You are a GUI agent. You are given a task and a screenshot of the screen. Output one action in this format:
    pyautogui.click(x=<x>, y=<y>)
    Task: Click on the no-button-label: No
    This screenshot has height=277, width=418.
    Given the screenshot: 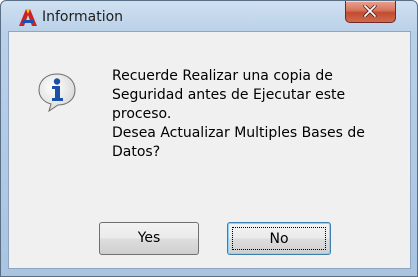 What is the action you would take?
    pyautogui.click(x=279, y=238)
    